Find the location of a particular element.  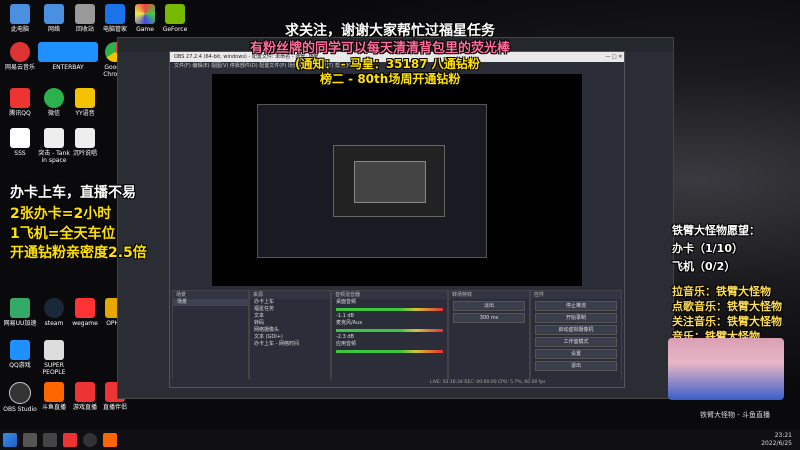

desktop-icon-pc-manager: 电脑管家 is located at coordinates (115, 18).